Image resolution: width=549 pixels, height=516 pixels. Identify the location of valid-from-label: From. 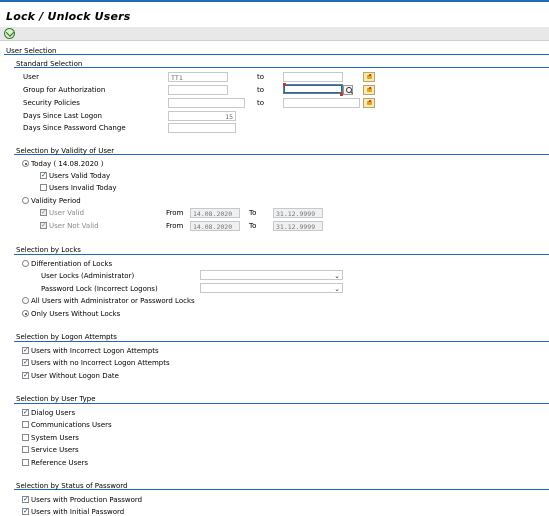
(175, 213).